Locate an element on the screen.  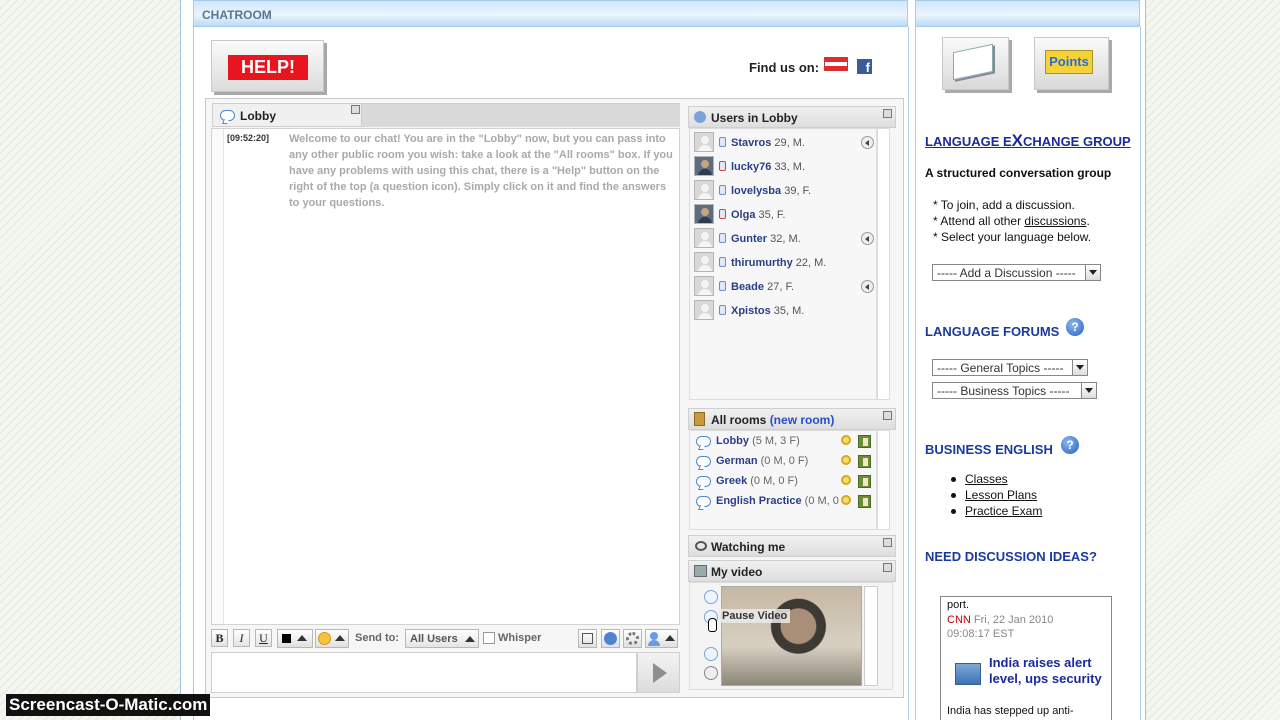
user-row: Stavros 29, M. is located at coordinates (786, 142).